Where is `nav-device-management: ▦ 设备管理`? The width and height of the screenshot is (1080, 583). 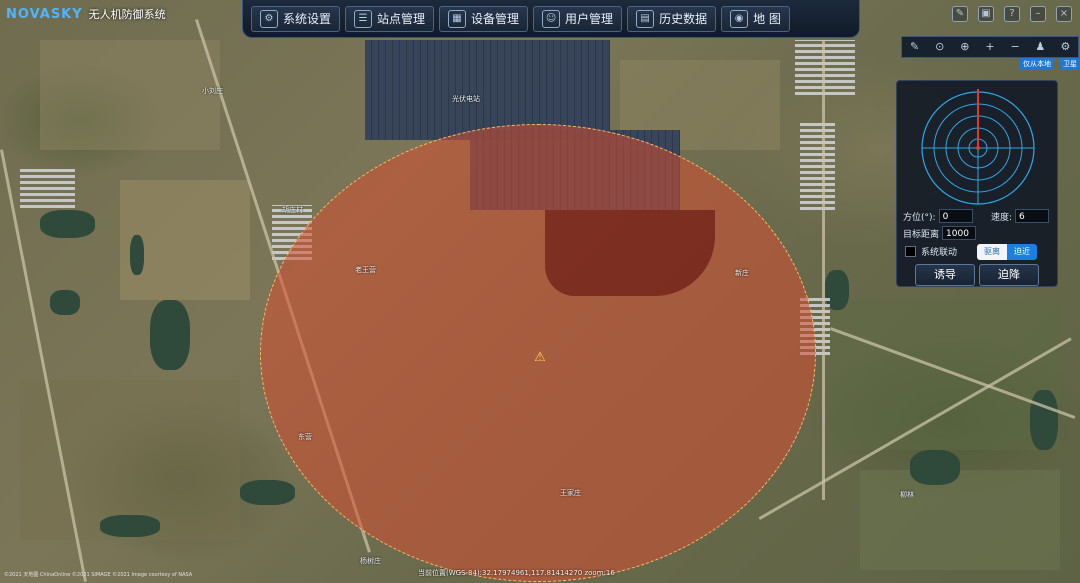 nav-device-management: ▦ 设备管理 is located at coordinates (484, 18).